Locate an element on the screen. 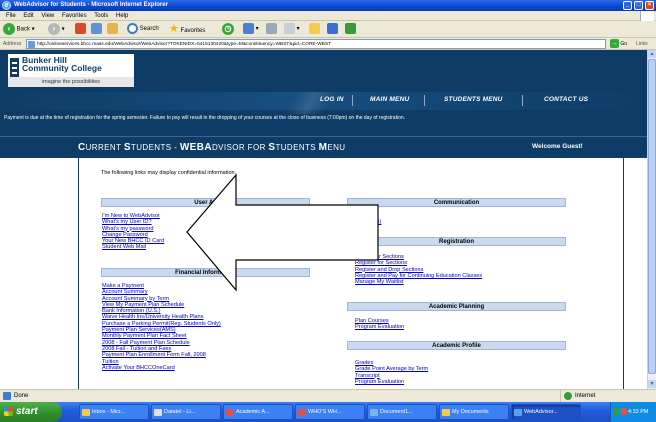  scroll-thumb is located at coordinates (652, 216).